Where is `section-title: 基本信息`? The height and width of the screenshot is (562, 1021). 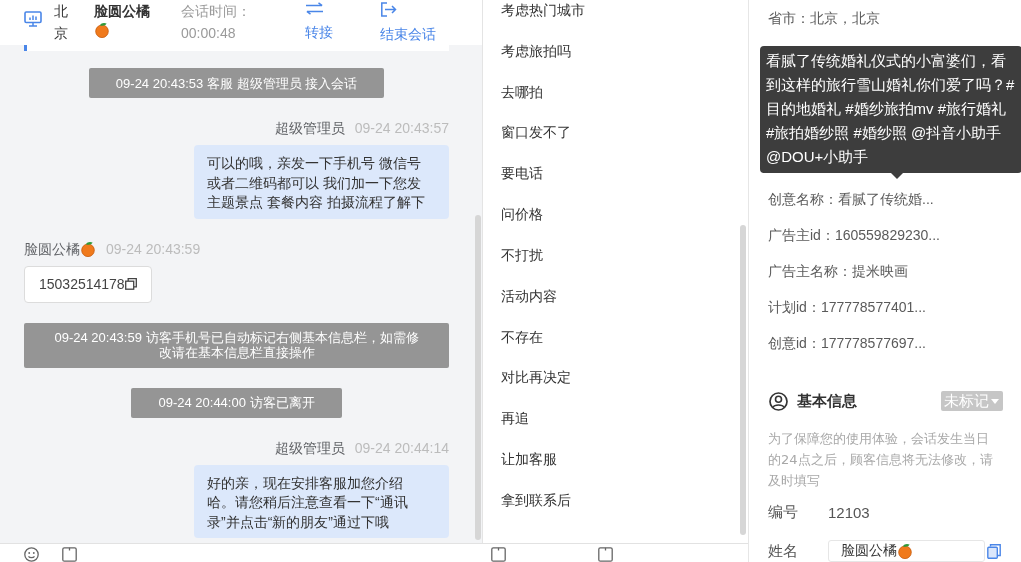 section-title: 基本信息 is located at coordinates (827, 401).